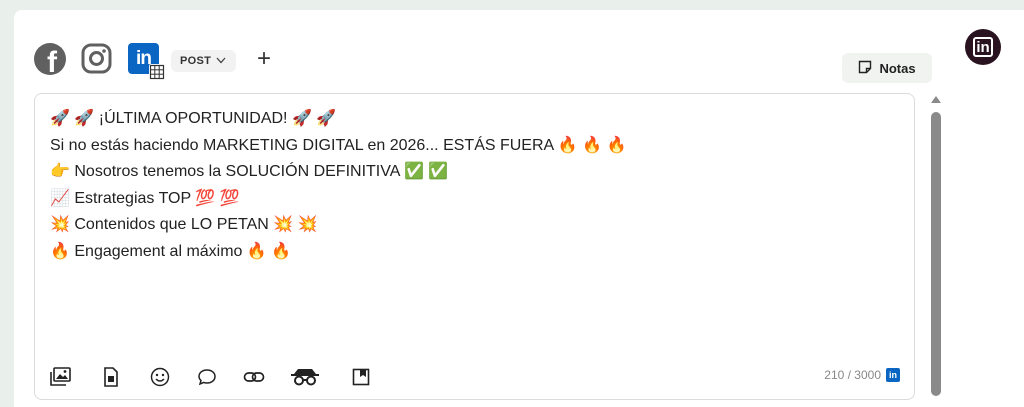 The height and width of the screenshot is (407, 1024). I want to click on document-icon, so click(111, 377).